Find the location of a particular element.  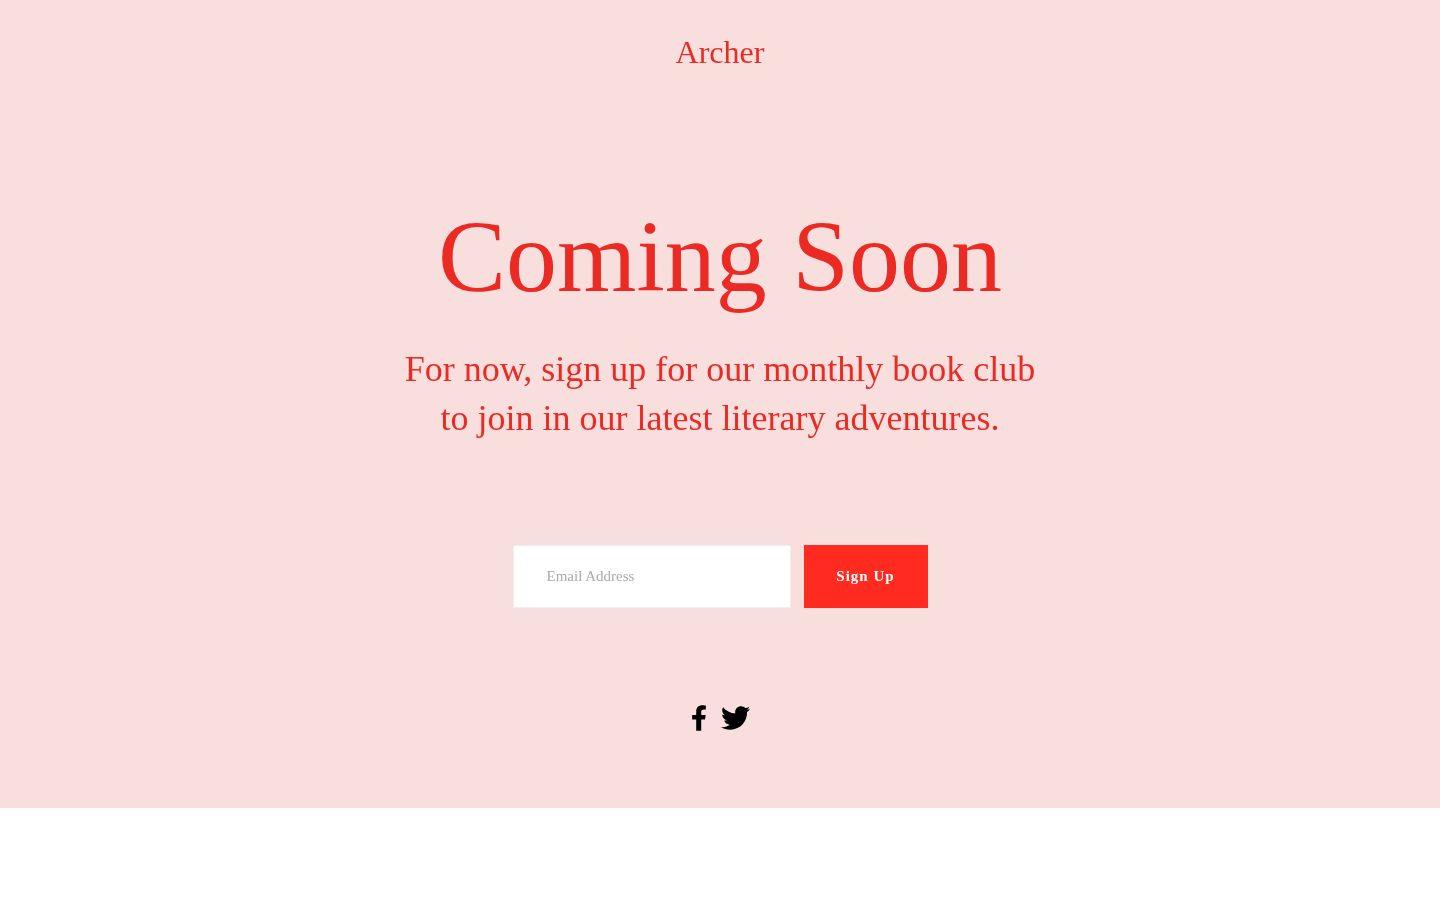

page-heading: Coming Soon is located at coordinates (720, 257).